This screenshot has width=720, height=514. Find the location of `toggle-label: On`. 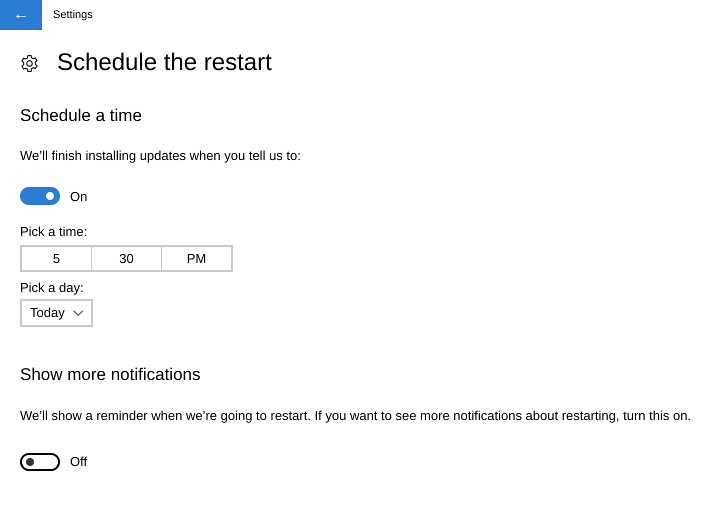

toggle-label: On is located at coordinates (79, 197).